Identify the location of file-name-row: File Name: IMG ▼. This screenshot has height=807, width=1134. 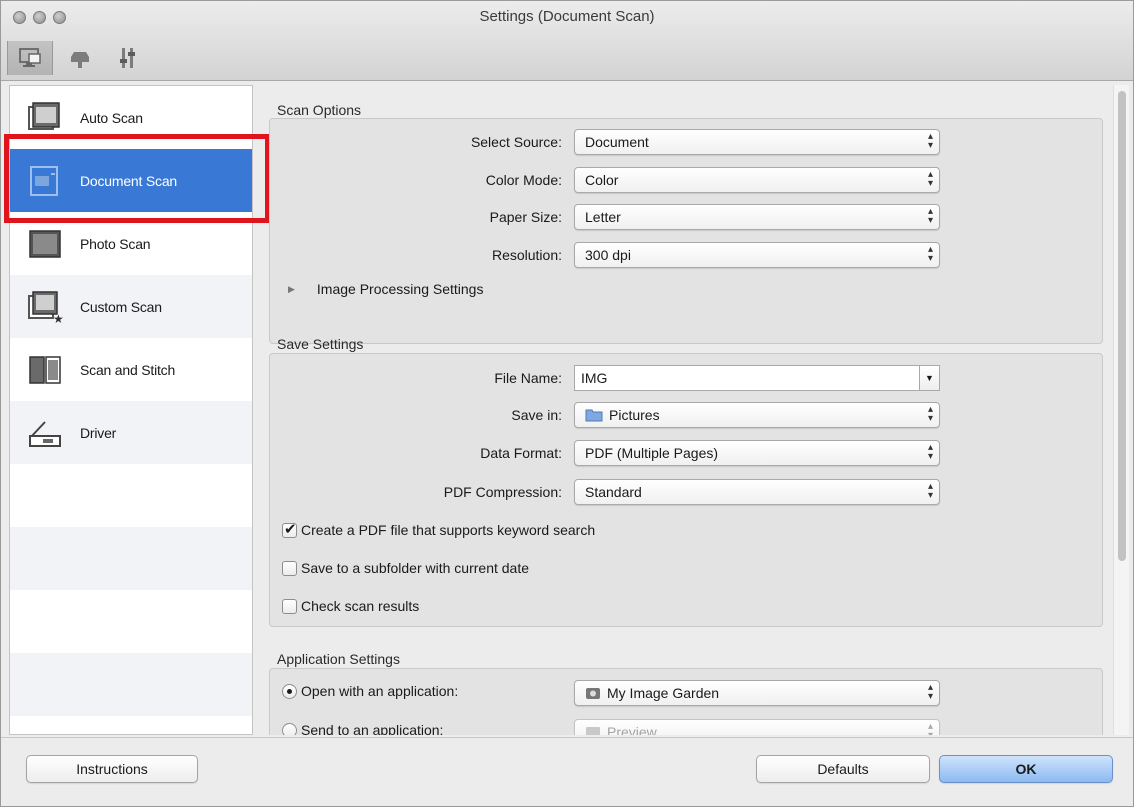
(686, 379).